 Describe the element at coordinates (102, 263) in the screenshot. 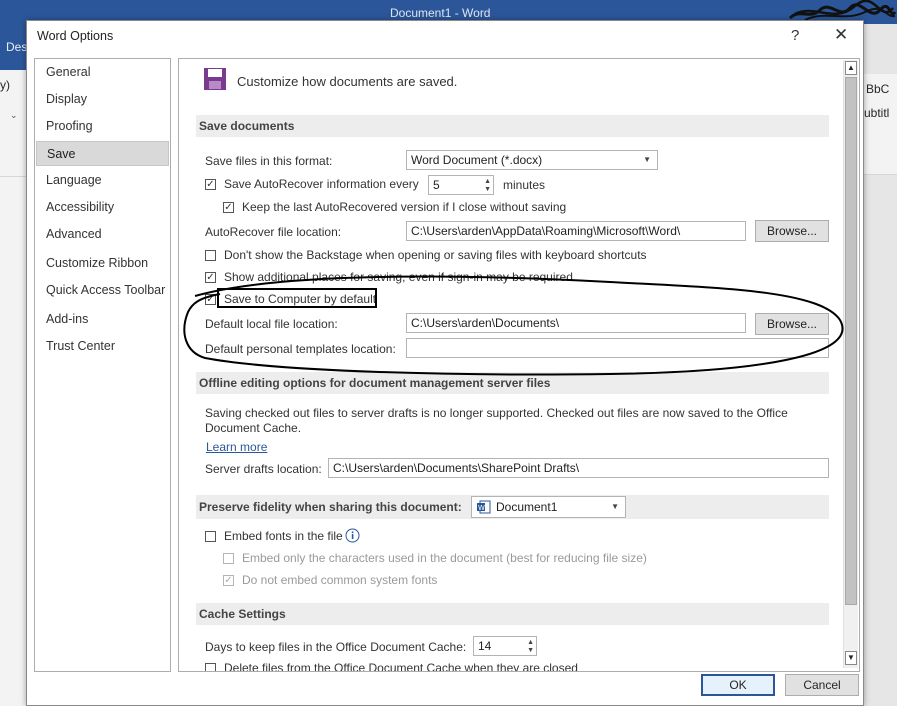

I see `nav-item-customize-ribbon: Customize Ribbon` at that location.